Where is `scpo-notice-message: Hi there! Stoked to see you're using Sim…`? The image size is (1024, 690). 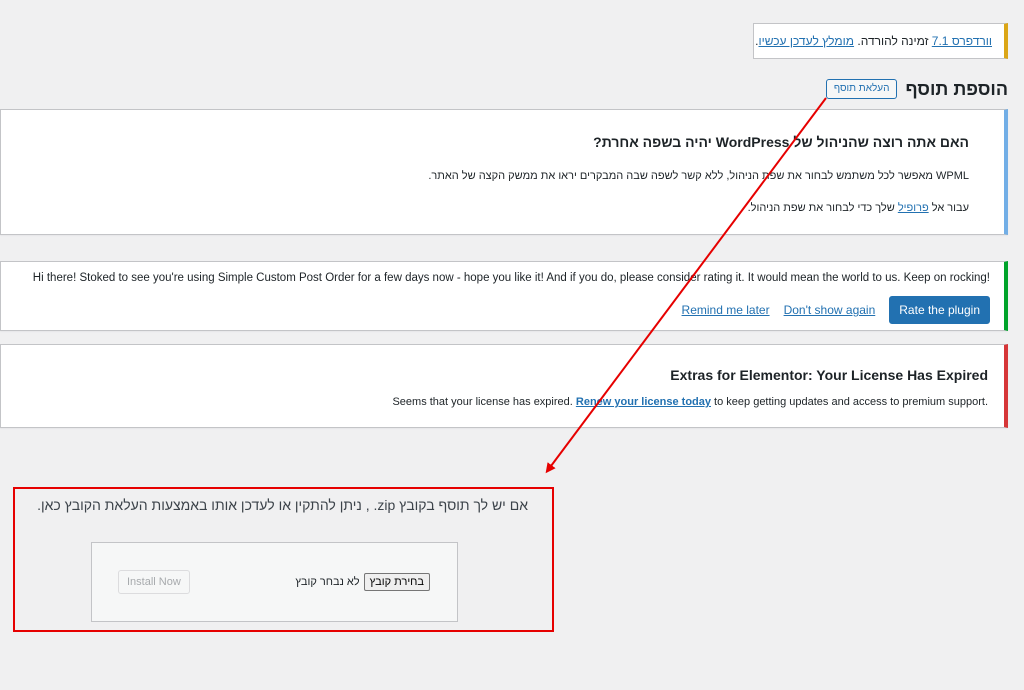
scpo-notice-message: Hi there! Stoked to see you're using Sim… is located at coordinates (511, 278).